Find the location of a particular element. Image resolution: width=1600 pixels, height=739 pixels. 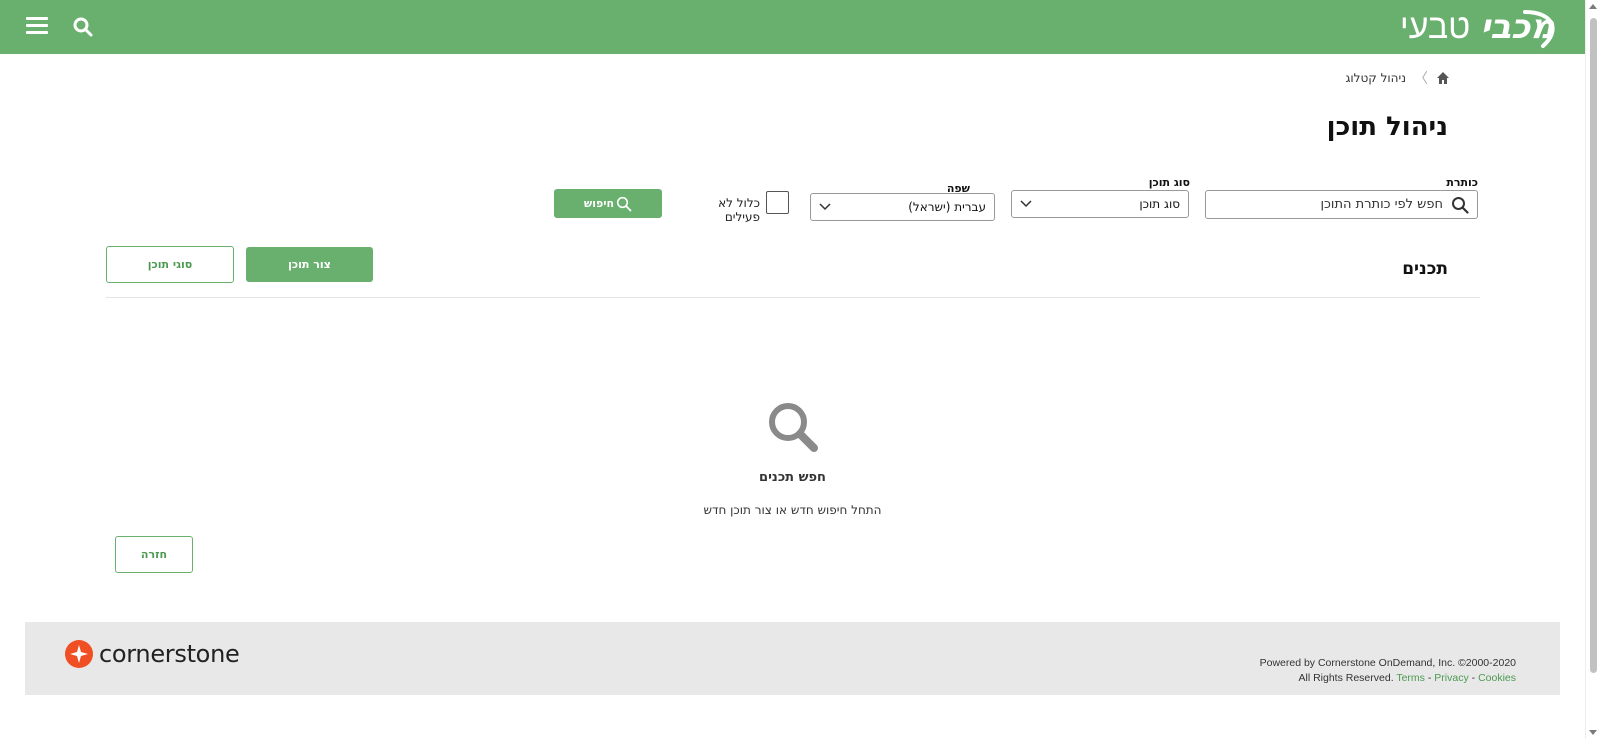

search-button: חיפוש is located at coordinates (608, 203).